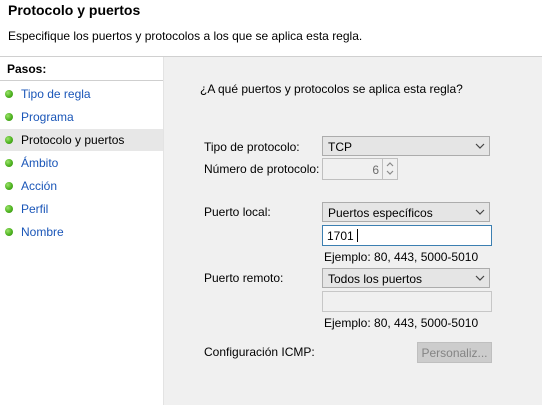 The width and height of the screenshot is (542, 405). What do you see at coordinates (375, 279) in the screenshot?
I see `remote-port-option: Todos los puertos` at bounding box center [375, 279].